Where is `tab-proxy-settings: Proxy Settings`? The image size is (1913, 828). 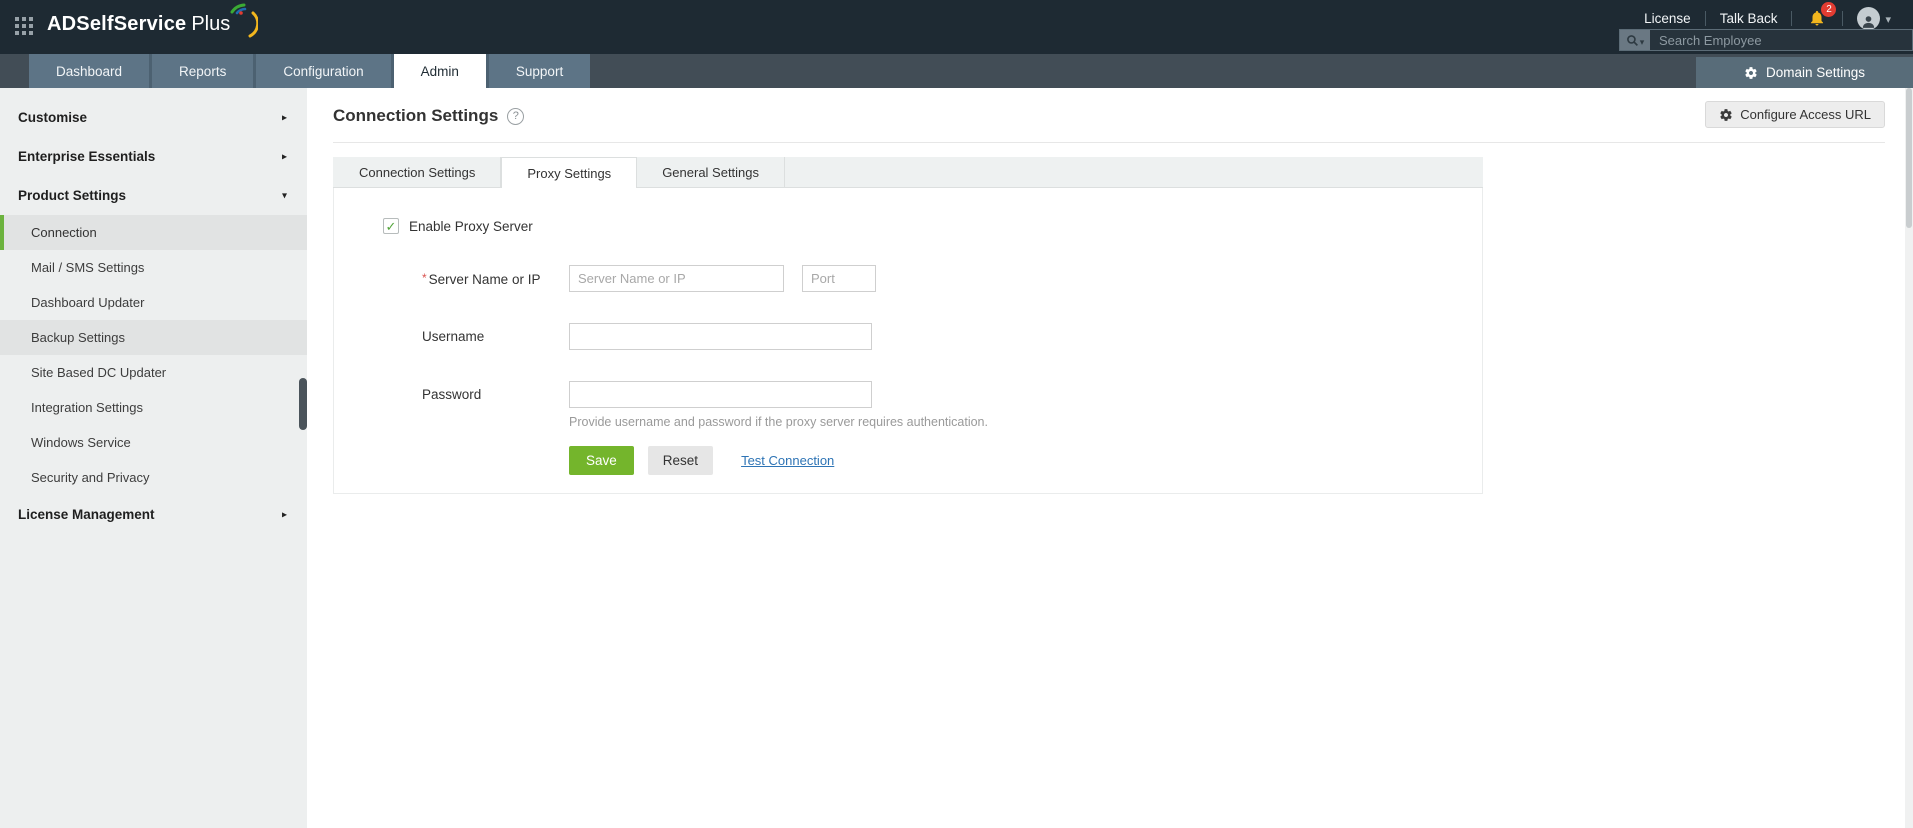 tab-proxy-settings: Proxy Settings is located at coordinates (569, 172).